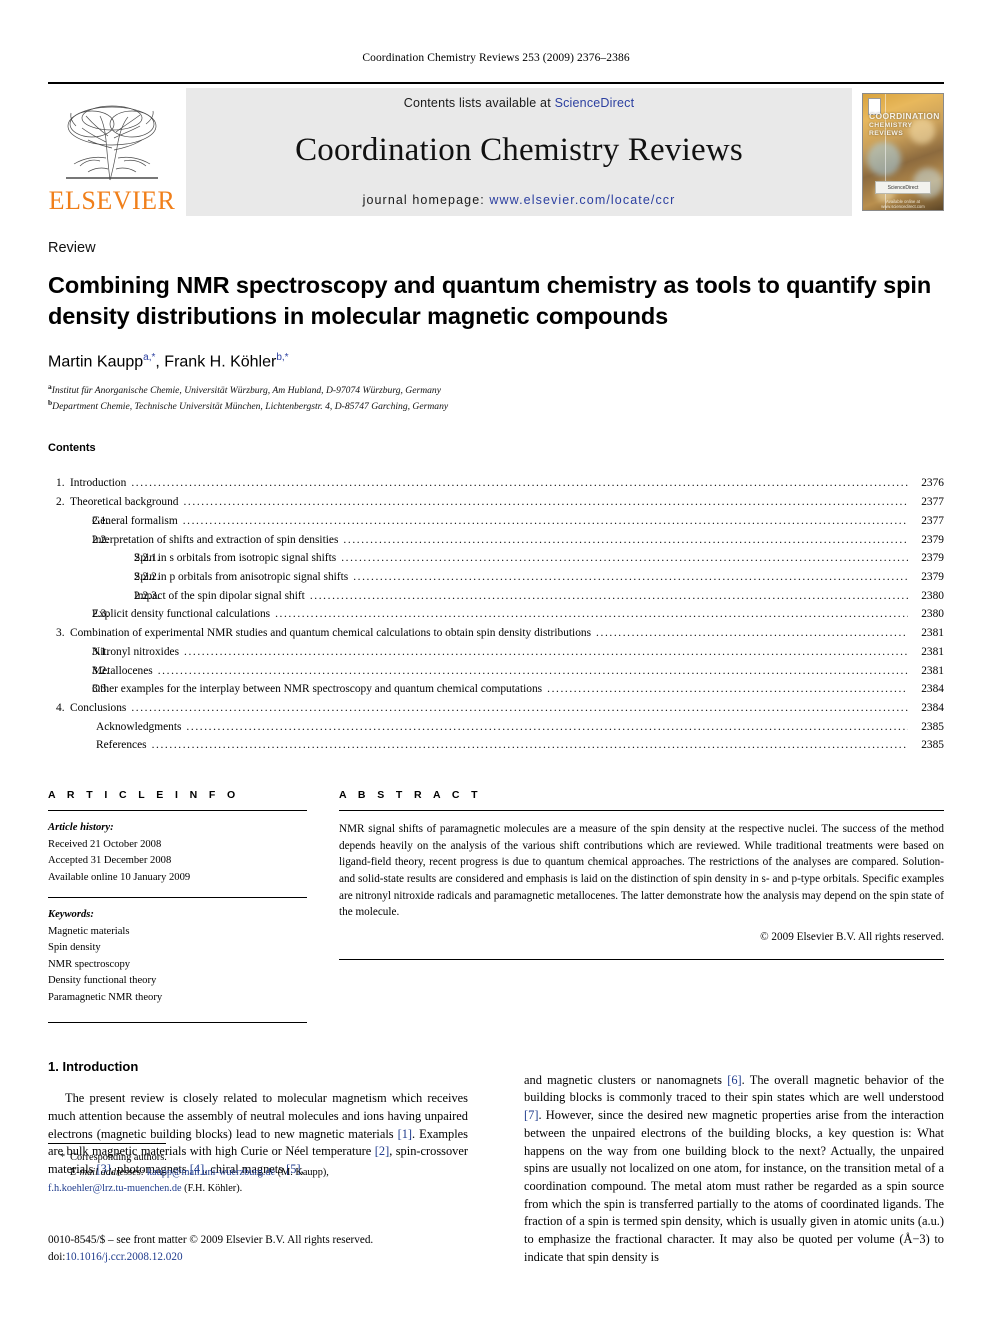 The image size is (992, 1323). I want to click on toc-entry-number: 2.2.1., so click(147, 558).